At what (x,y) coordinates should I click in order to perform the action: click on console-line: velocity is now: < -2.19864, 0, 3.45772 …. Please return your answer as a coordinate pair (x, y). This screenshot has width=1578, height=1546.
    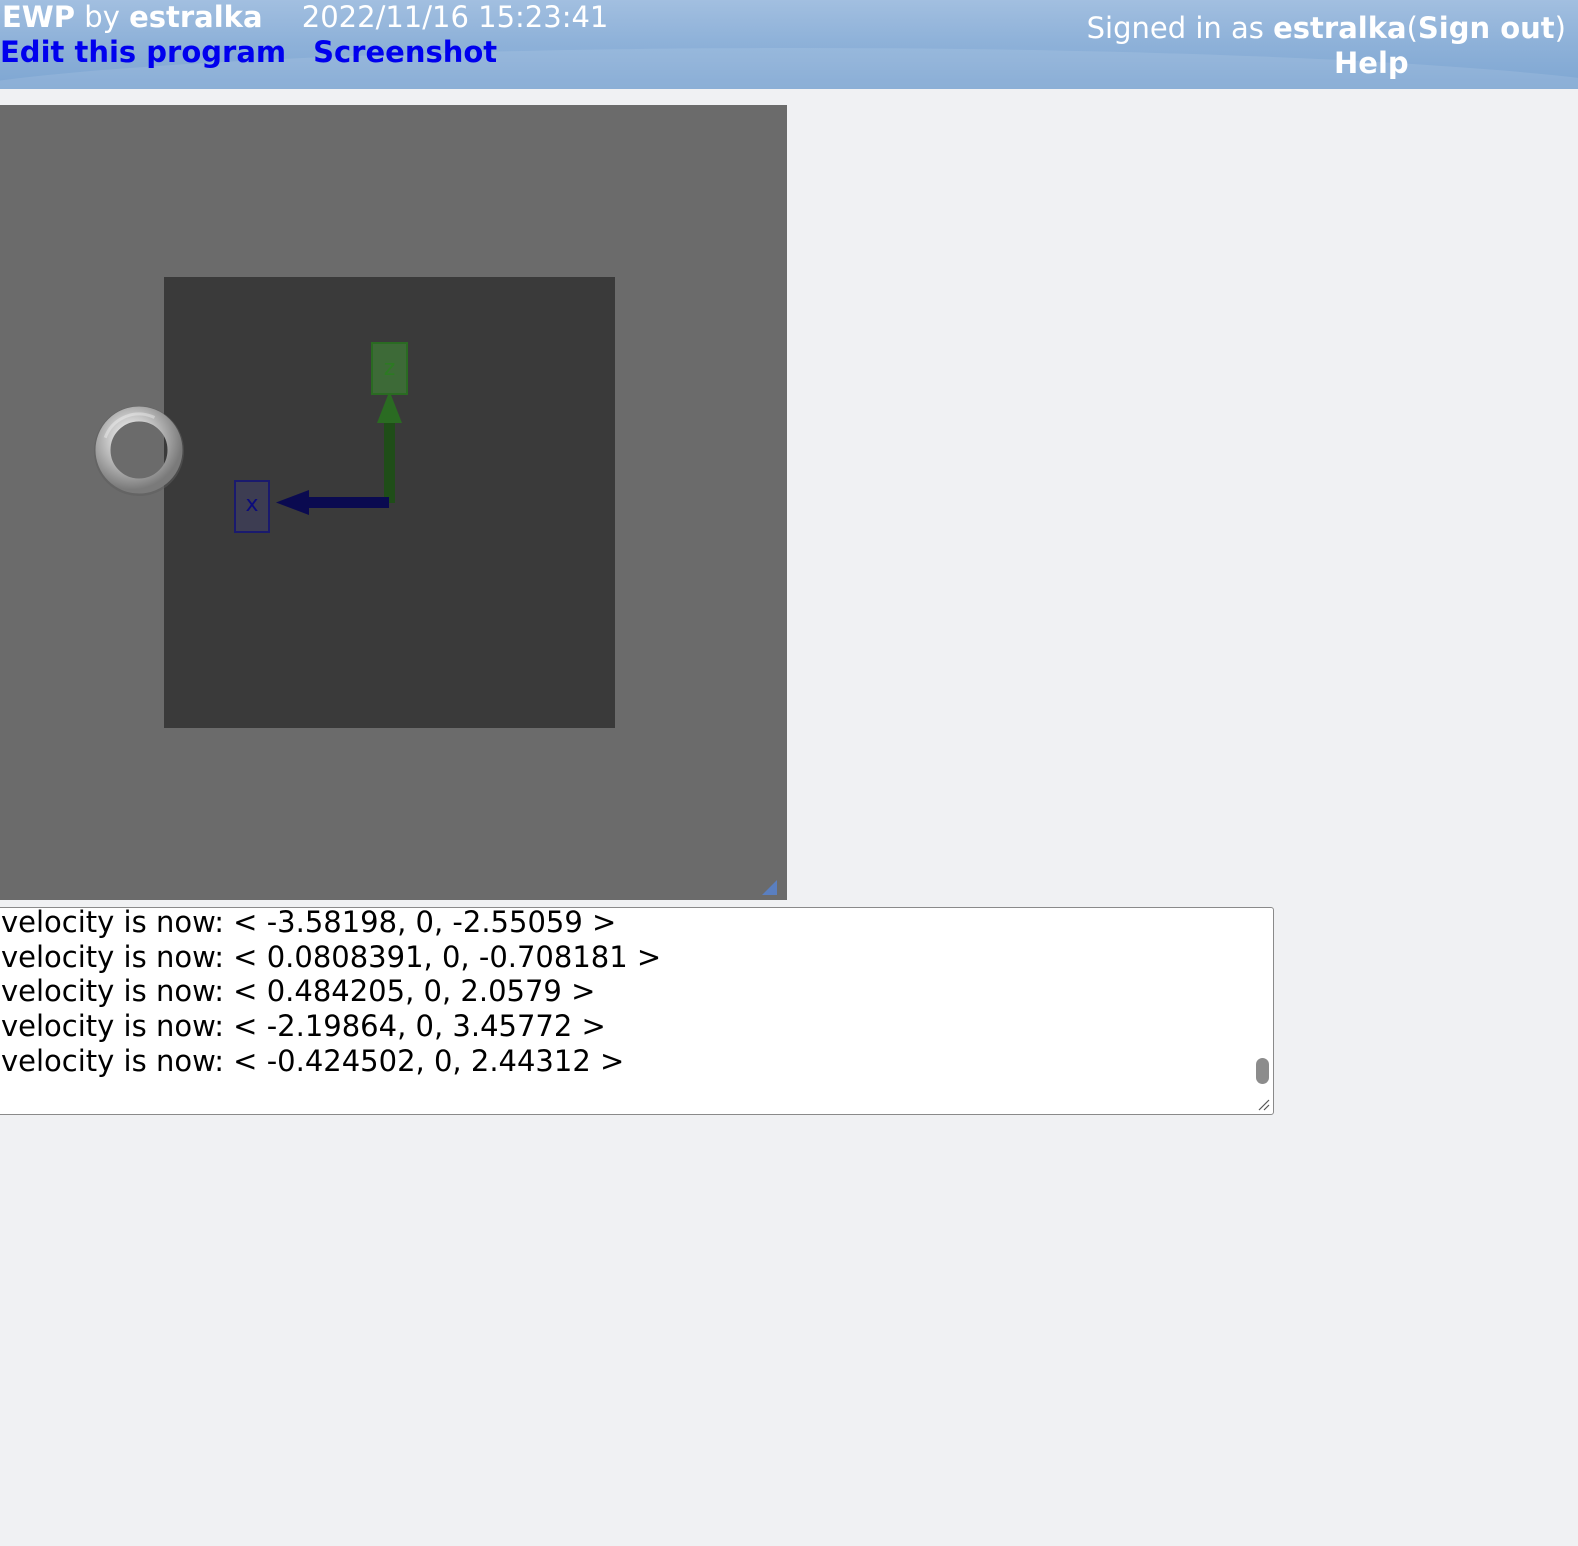
    Looking at the image, I should click on (303, 1026).